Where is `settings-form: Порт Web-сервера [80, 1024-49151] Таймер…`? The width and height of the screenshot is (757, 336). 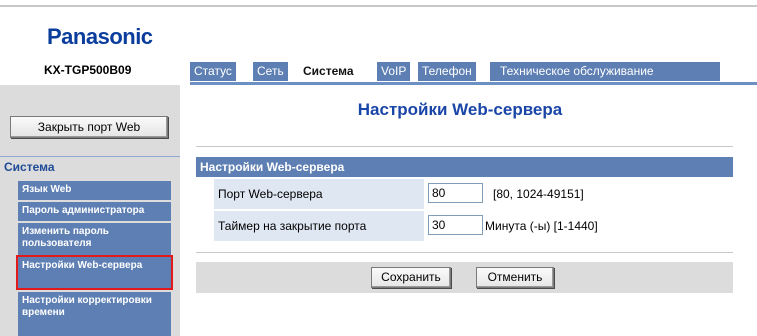 settings-form: Порт Web-сервера [80, 1024-49151] Таймер… is located at coordinates (464, 211).